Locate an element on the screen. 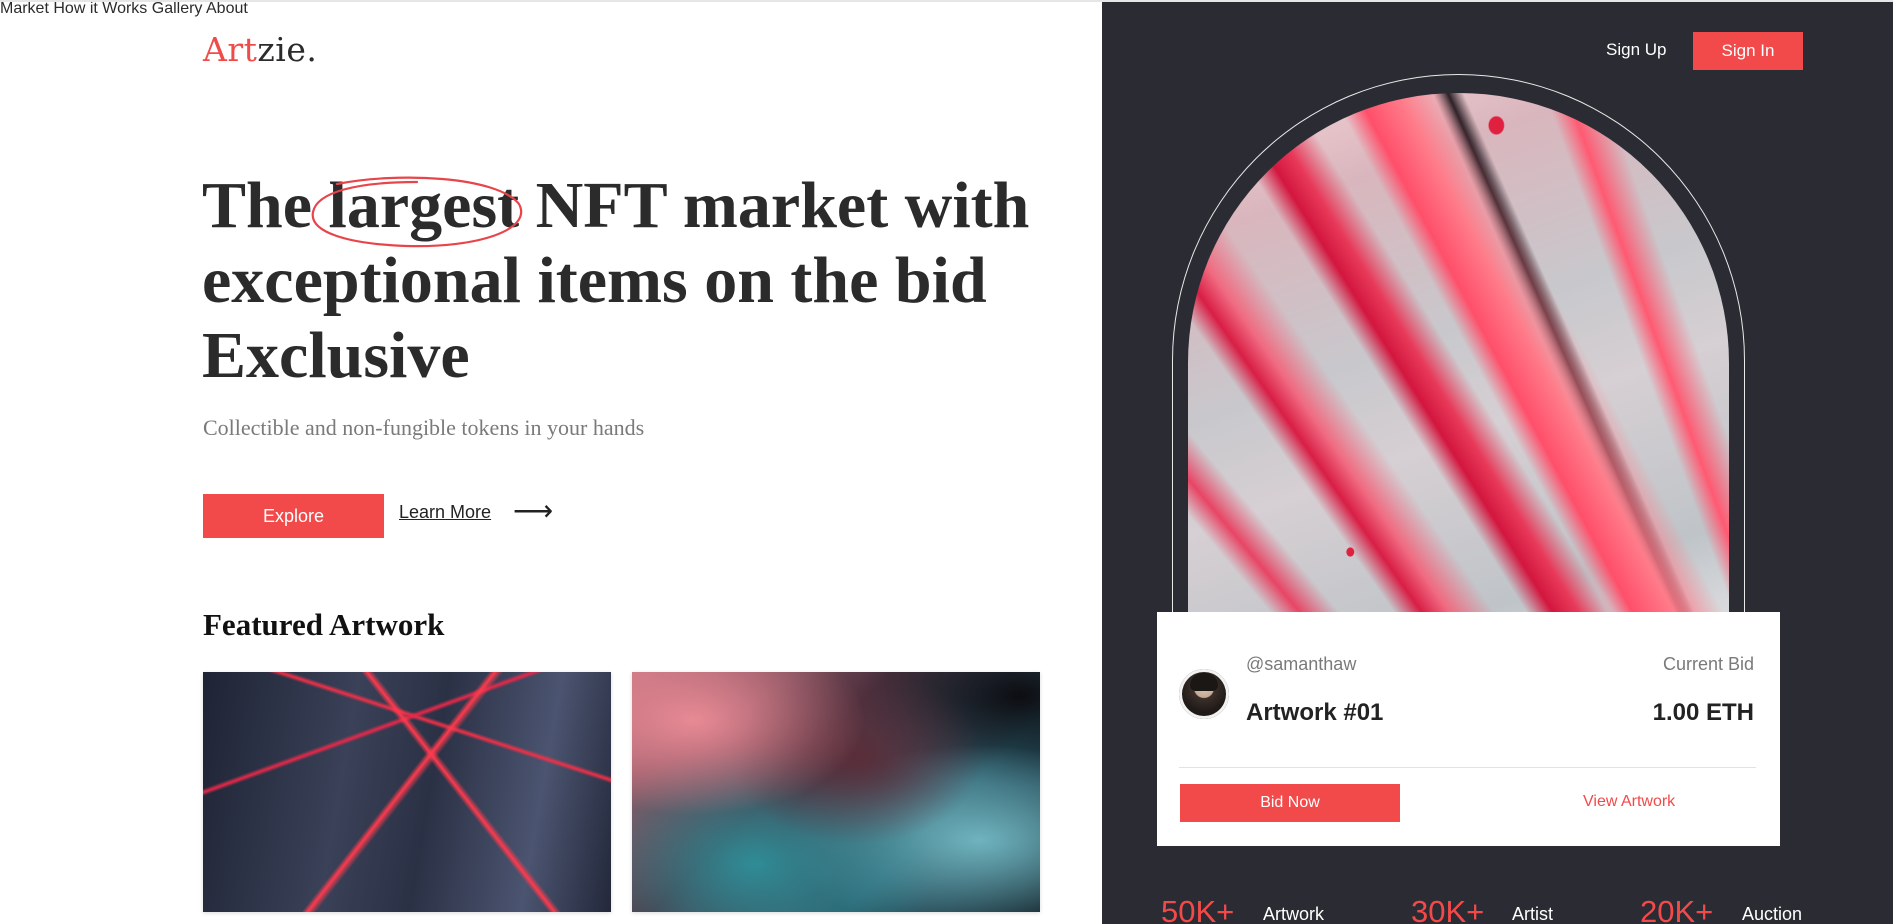 The height and width of the screenshot is (924, 1893). nav-about: About is located at coordinates (227, 8).